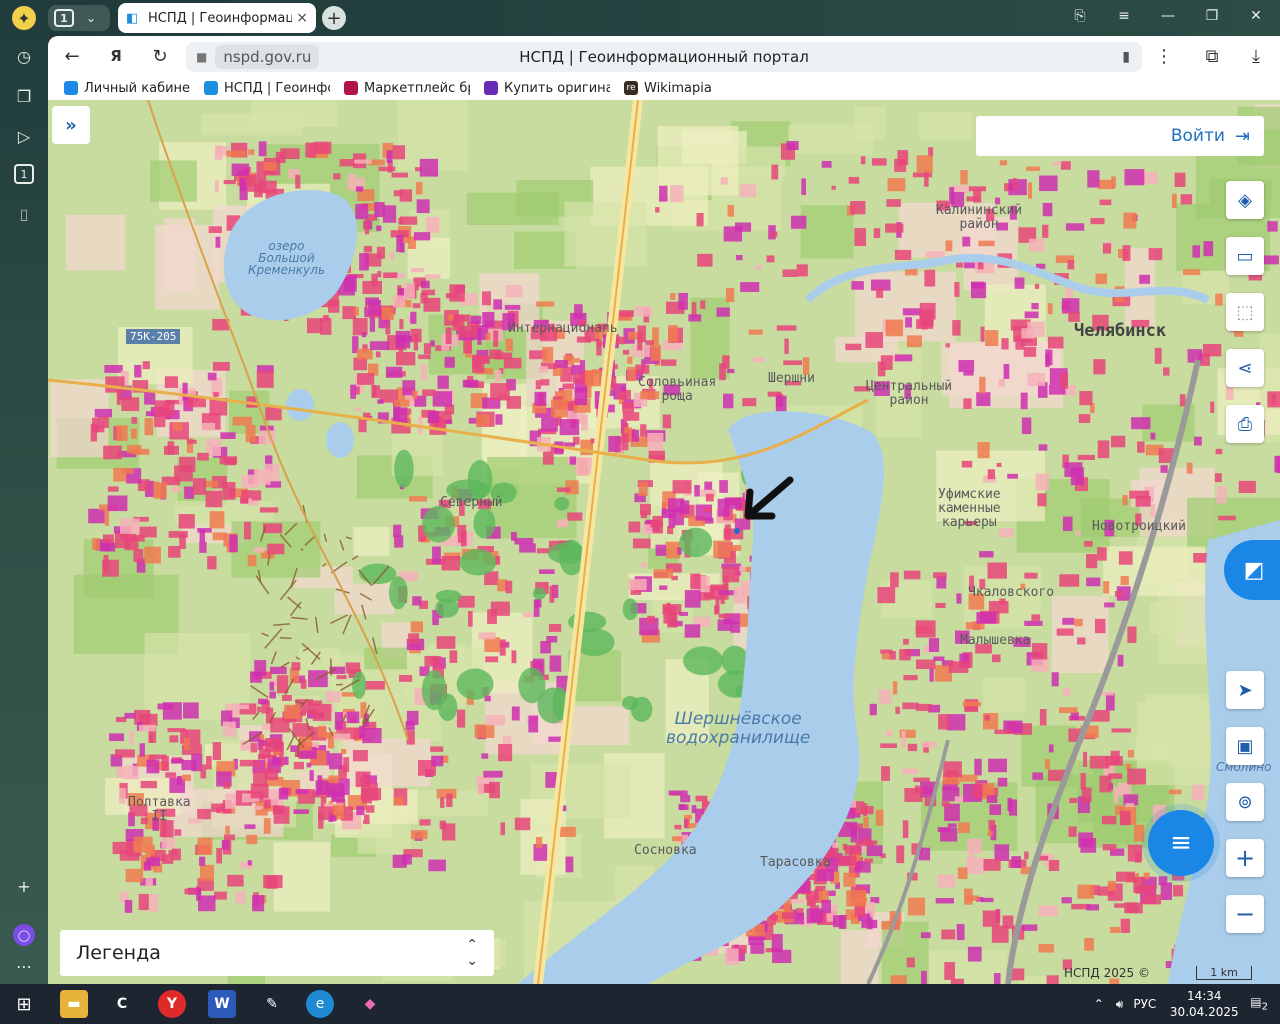 The height and width of the screenshot is (1024, 1280). I want to click on place-label: Интернациональ, so click(563, 328).